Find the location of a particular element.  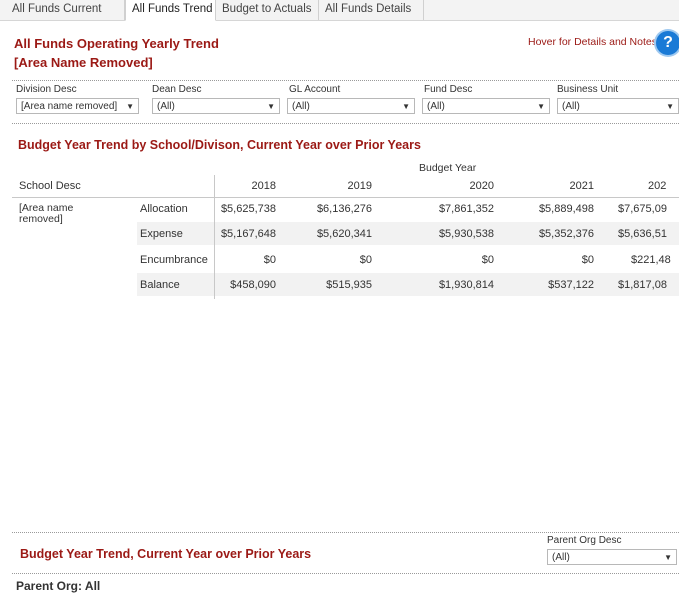

tab-label: All Funds Trend is located at coordinates (172, 9).